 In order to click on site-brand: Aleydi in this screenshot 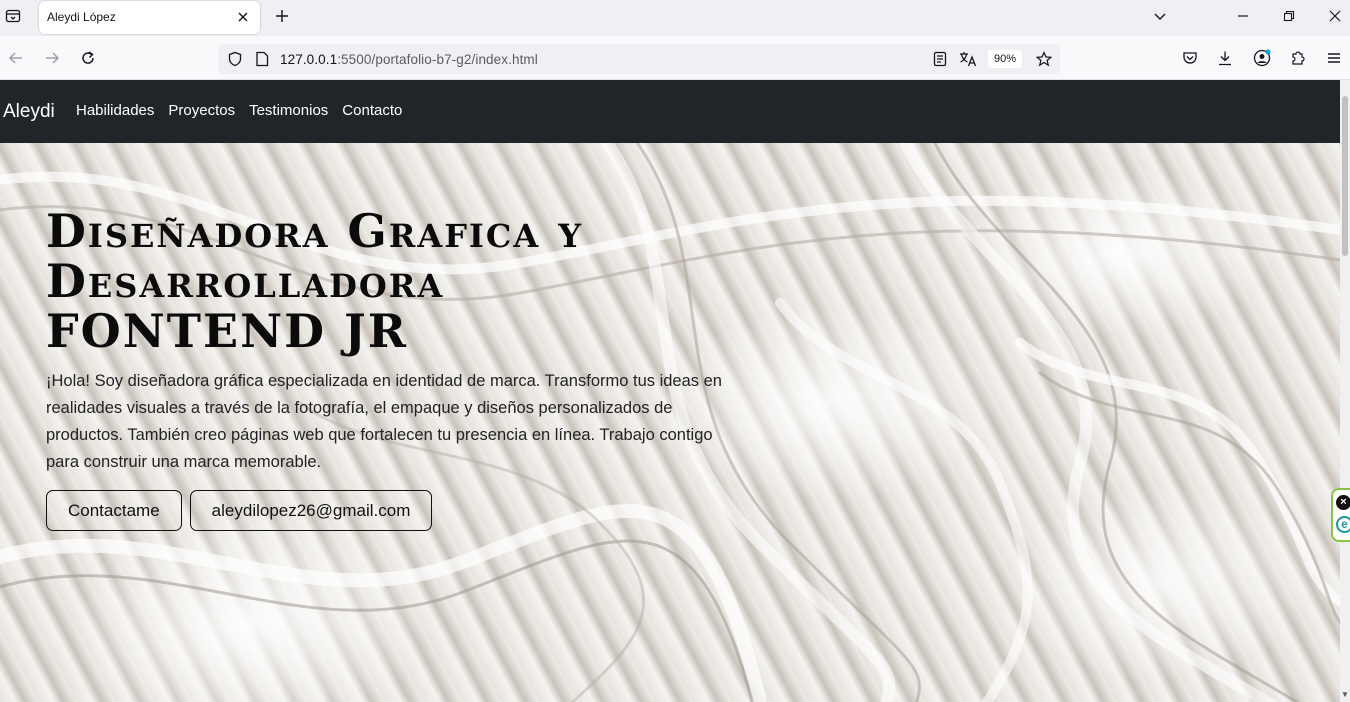, I will do `click(29, 112)`.